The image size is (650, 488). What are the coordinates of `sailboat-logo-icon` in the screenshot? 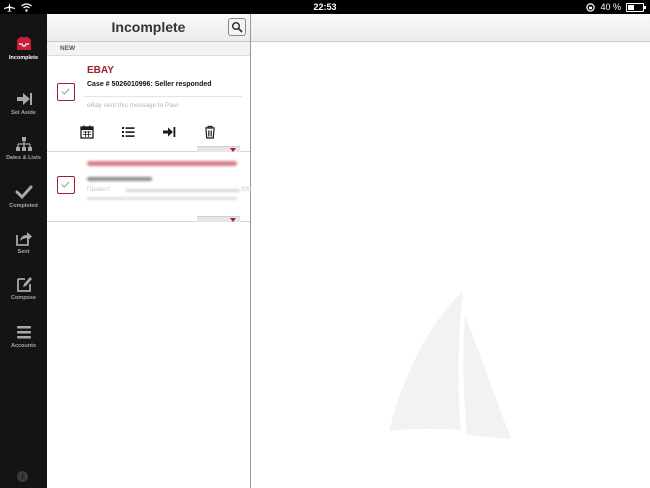 It's located at (450, 365).